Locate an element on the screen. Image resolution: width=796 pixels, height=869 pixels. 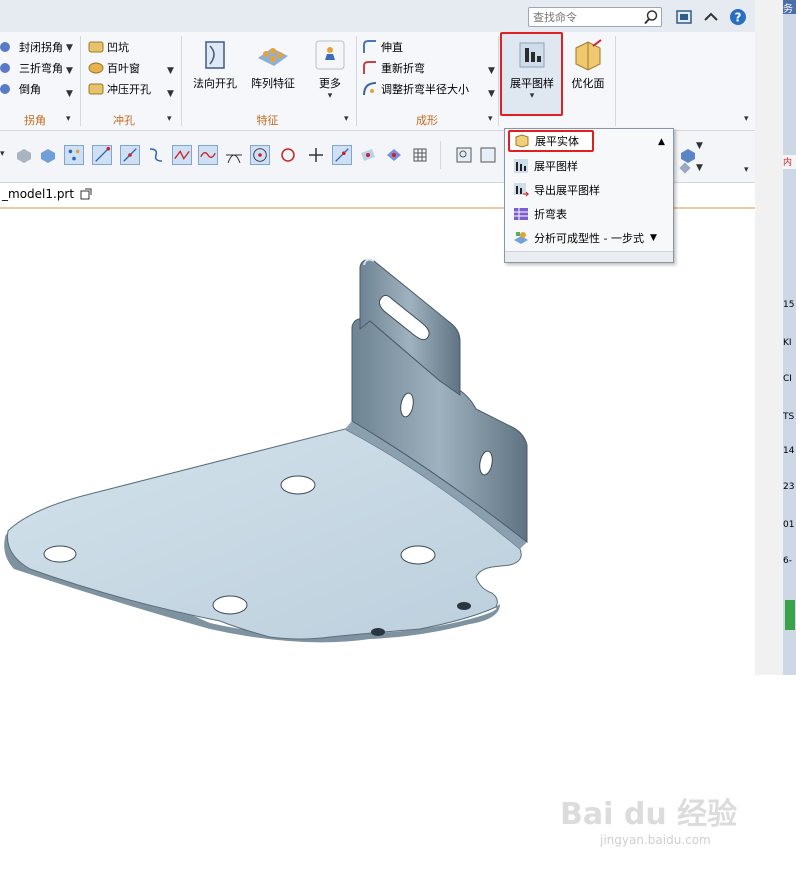
dimple-label: 凹坑 is located at coordinates (118, 47).